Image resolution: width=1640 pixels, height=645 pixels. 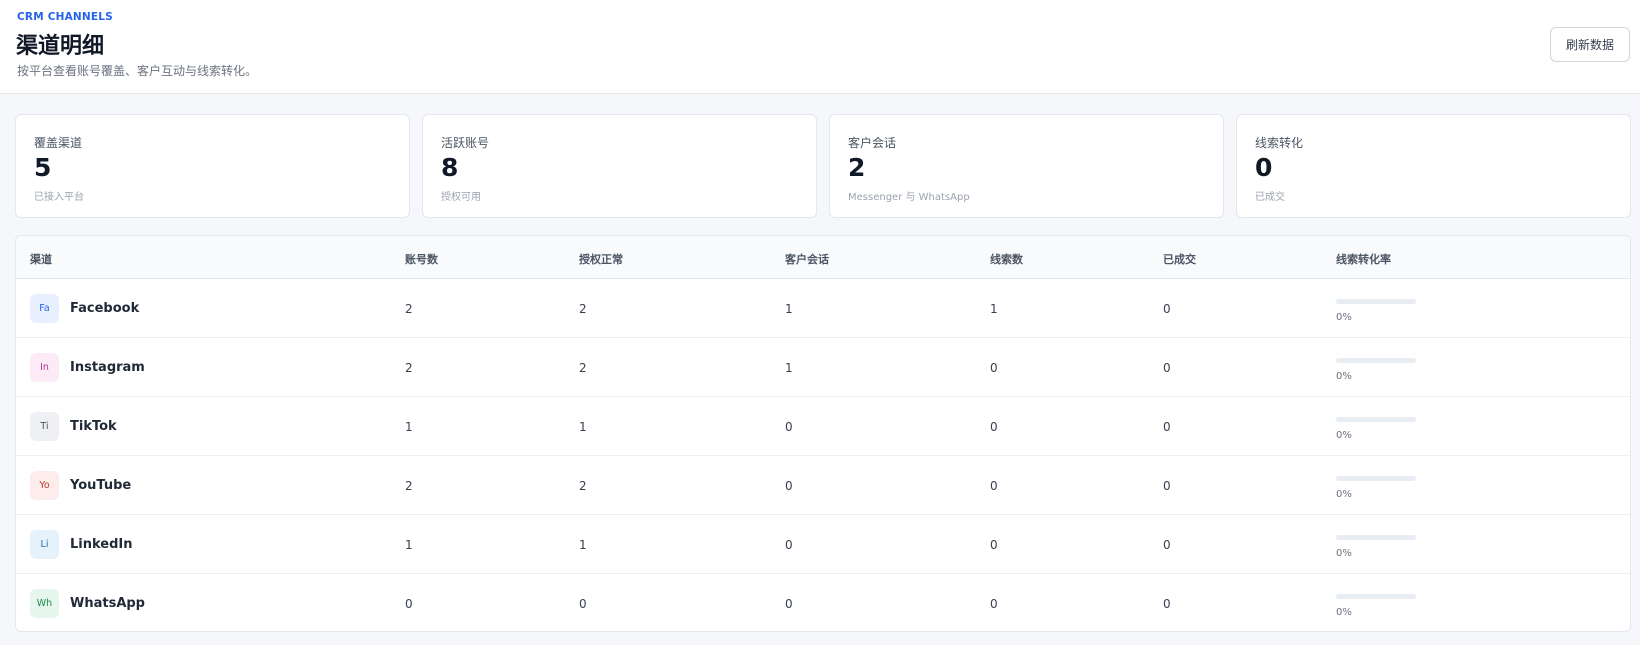 What do you see at coordinates (44, 426) in the screenshot?
I see `channel-badge-icon: Ti` at bounding box center [44, 426].